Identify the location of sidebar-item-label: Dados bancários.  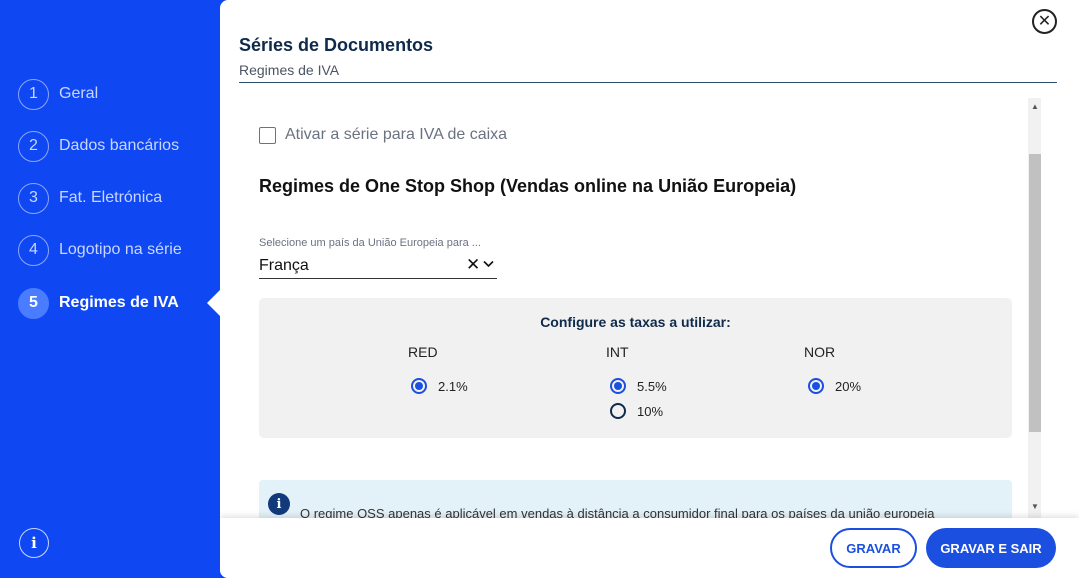
(119, 145).